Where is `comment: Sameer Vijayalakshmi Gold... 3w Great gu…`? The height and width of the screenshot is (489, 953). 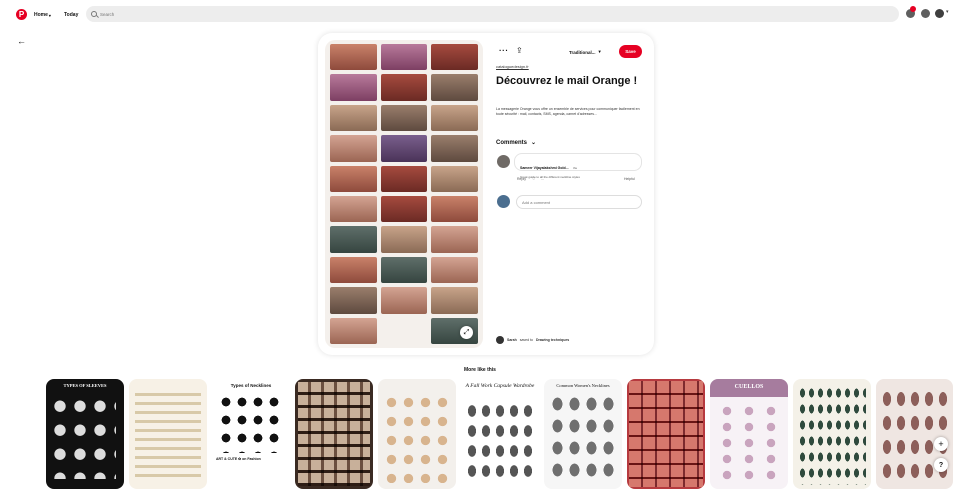
comment: Sameer Vijayalakshmi Gold... 3w Great gu… is located at coordinates (578, 166).